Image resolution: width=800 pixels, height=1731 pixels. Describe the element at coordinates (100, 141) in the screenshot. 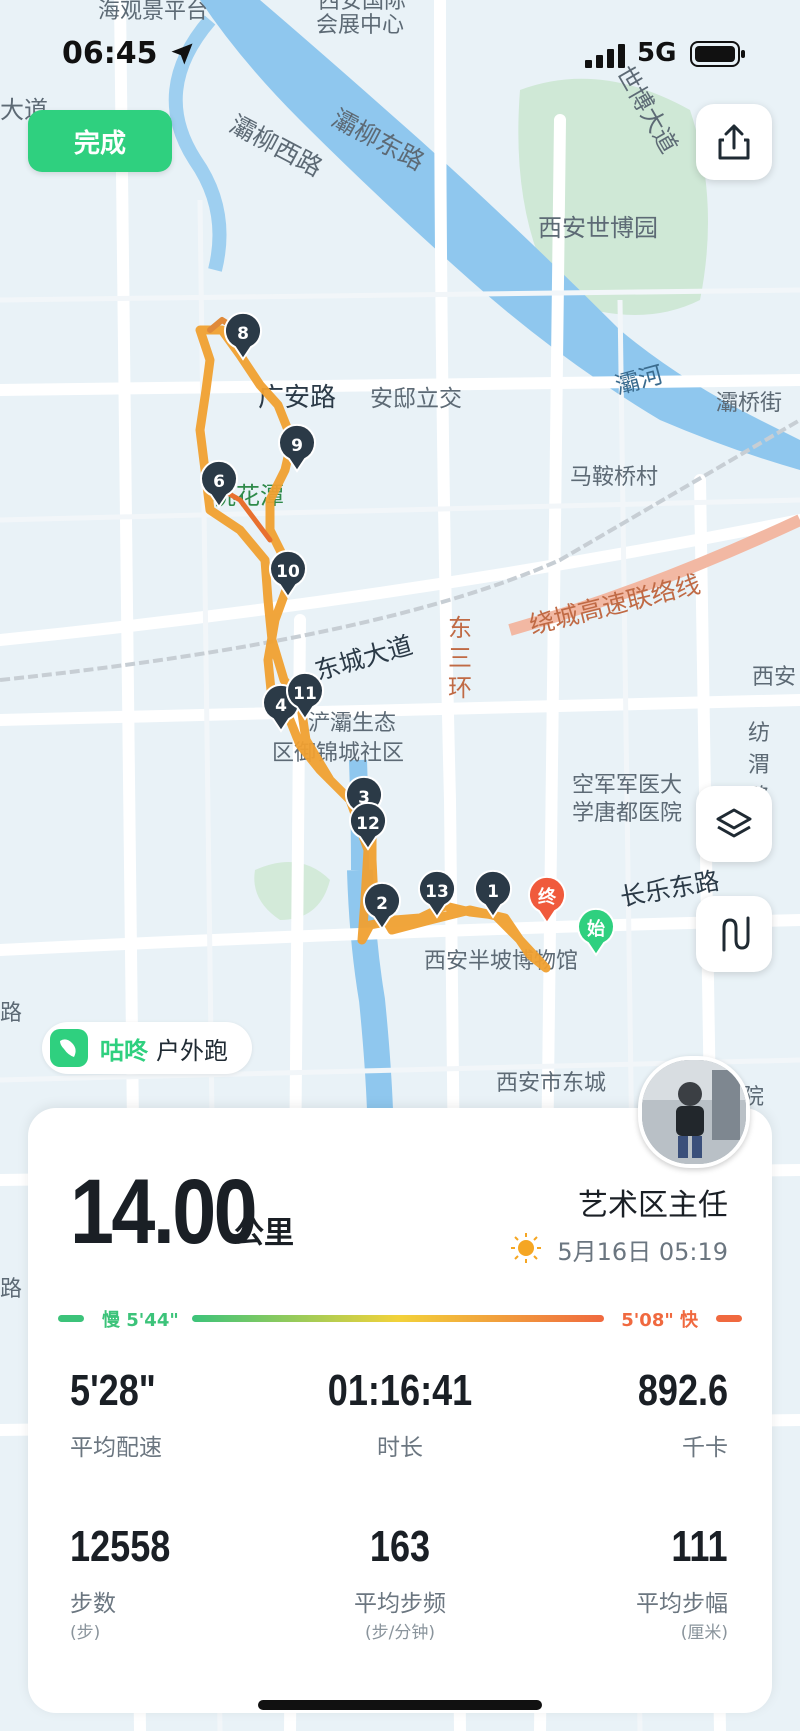

I see `done-button: 完成` at that location.